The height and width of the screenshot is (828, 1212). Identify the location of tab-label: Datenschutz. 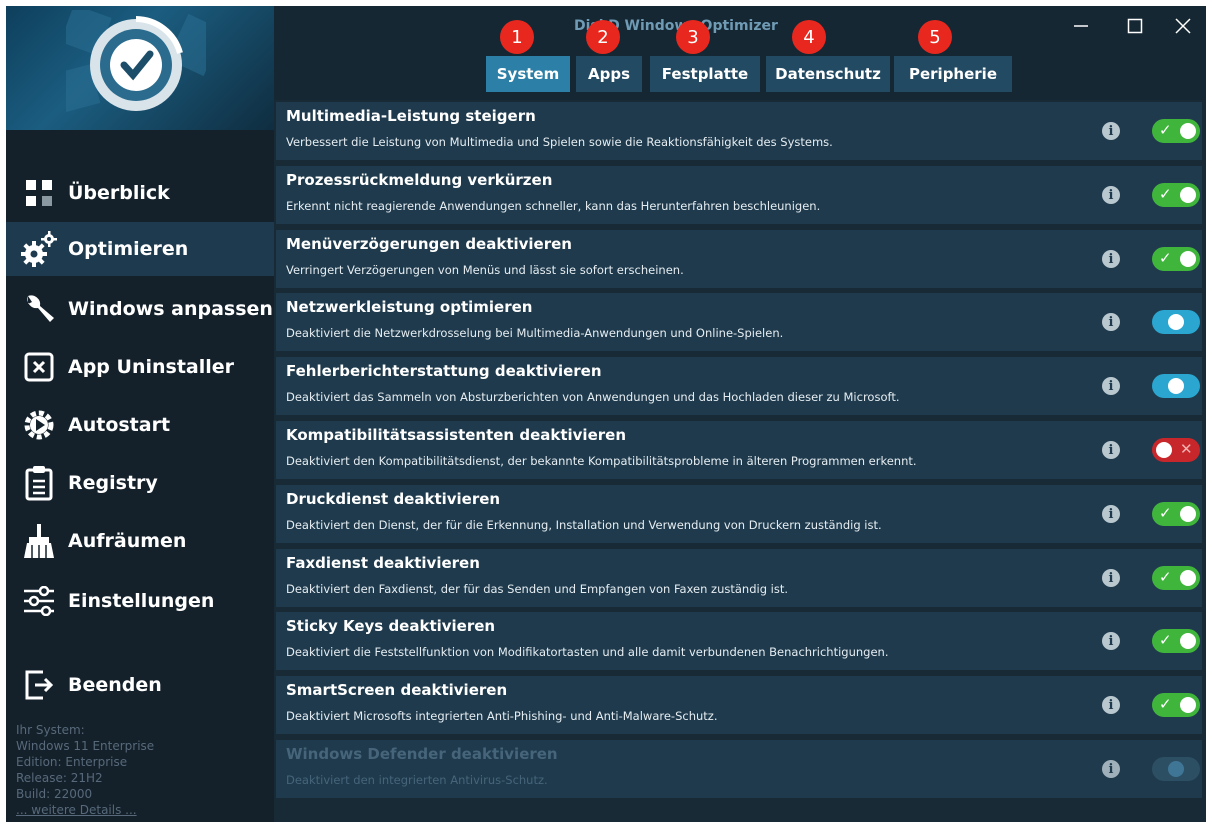
(828, 74).